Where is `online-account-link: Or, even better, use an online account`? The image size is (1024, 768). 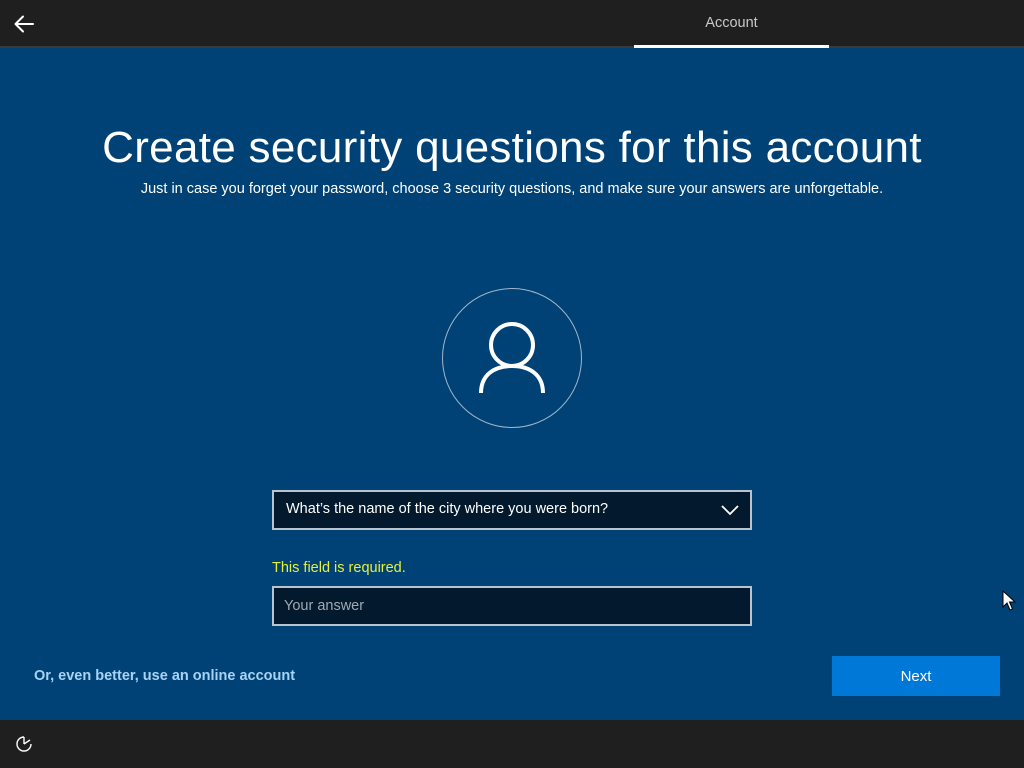
online-account-link: Or, even better, use an online account is located at coordinates (164, 676).